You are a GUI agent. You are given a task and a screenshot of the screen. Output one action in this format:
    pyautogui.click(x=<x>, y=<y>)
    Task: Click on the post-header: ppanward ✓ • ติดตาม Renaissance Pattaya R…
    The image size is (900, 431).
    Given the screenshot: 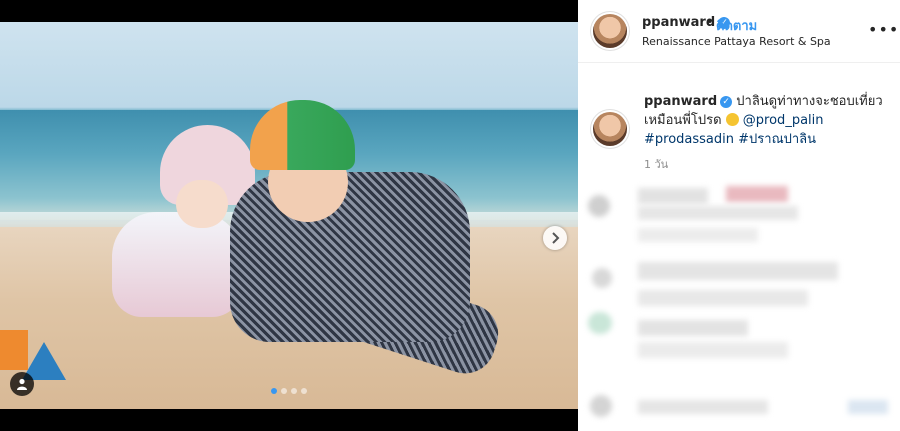 What is the action you would take?
    pyautogui.click(x=739, y=31)
    